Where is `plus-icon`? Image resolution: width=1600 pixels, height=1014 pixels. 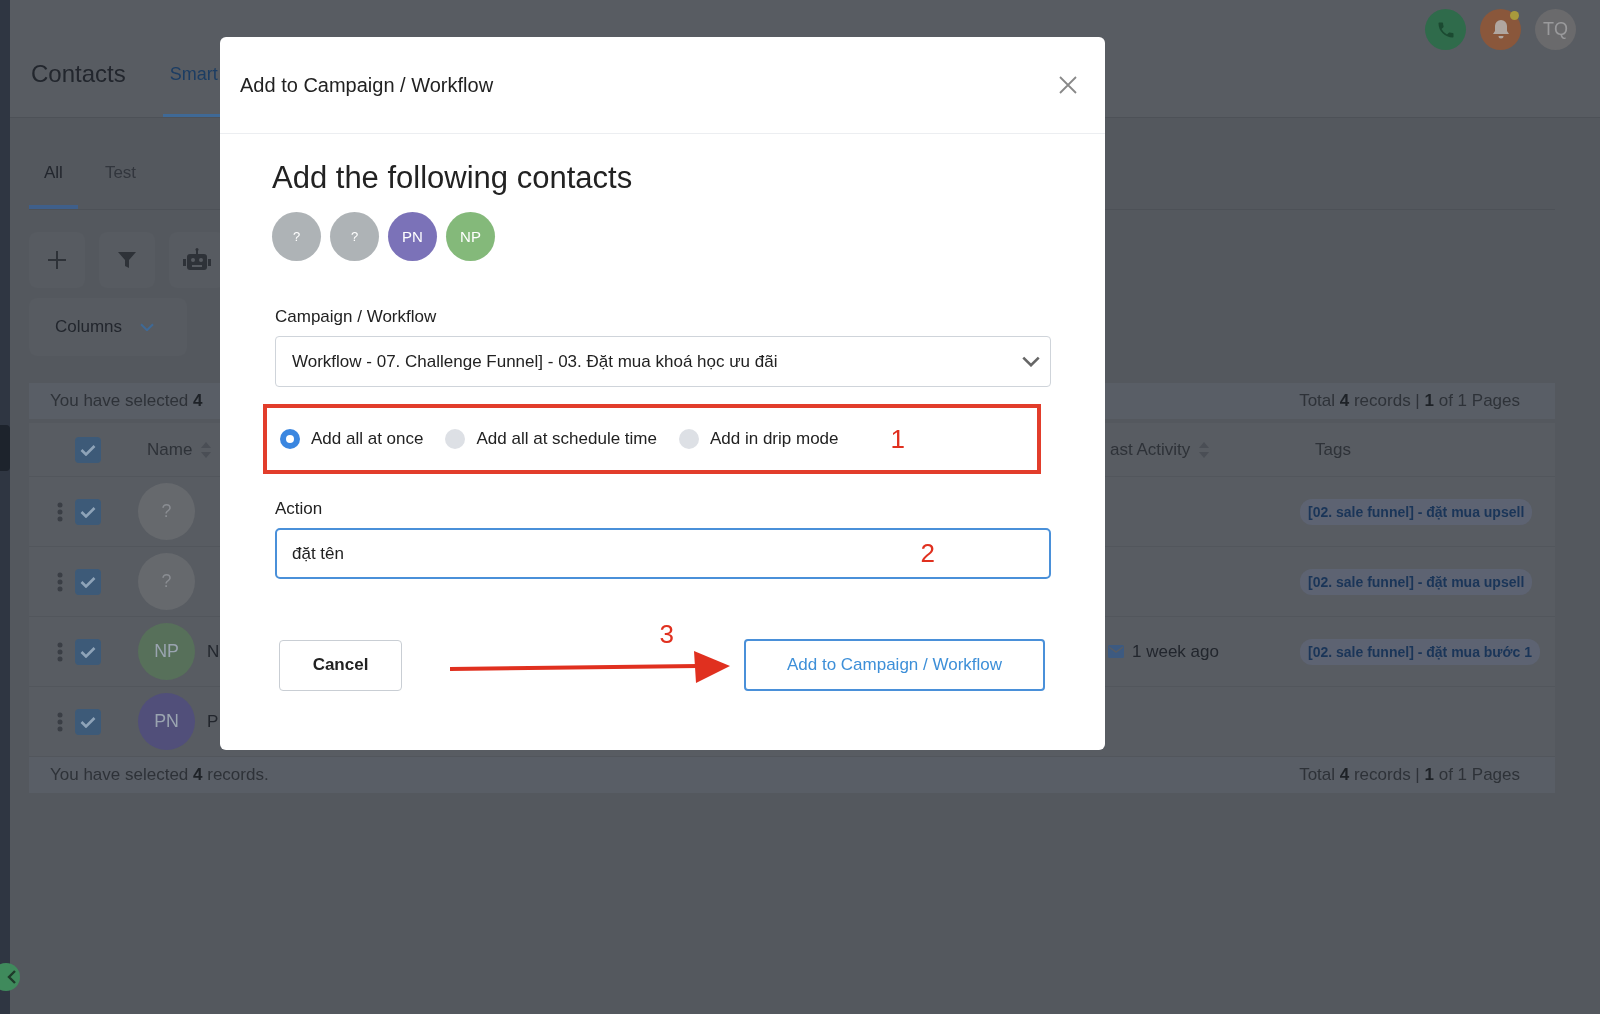 plus-icon is located at coordinates (57, 260).